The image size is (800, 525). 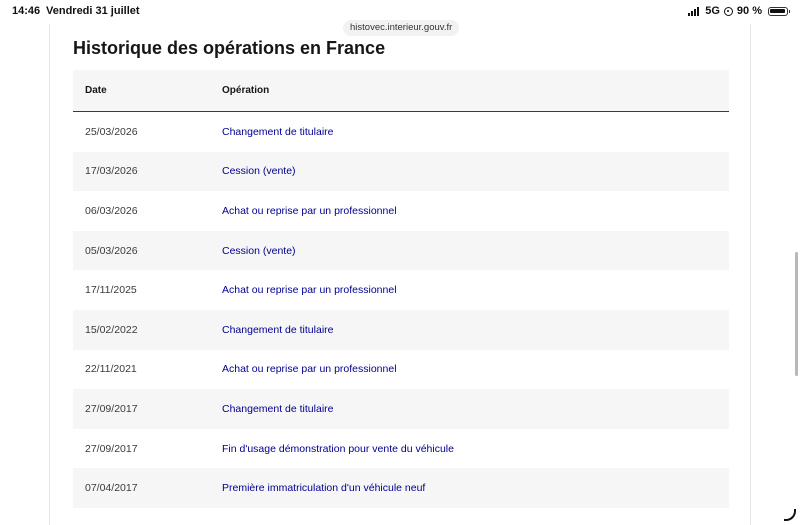 What do you see at coordinates (111, 250) in the screenshot?
I see `row-date: 05/03/2026` at bounding box center [111, 250].